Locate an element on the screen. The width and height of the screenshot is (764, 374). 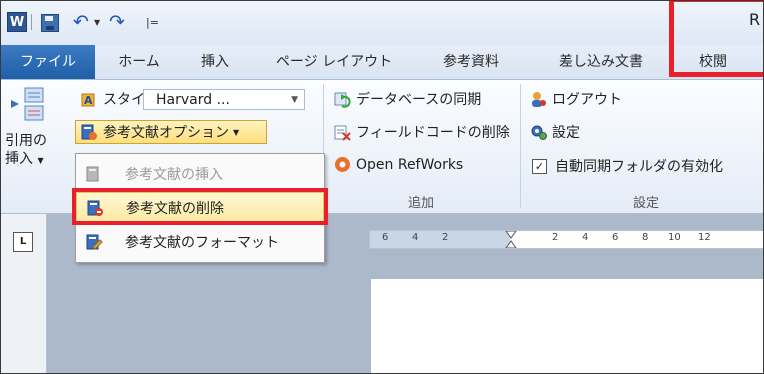
delete-field-code-icon is located at coordinates (342, 133).